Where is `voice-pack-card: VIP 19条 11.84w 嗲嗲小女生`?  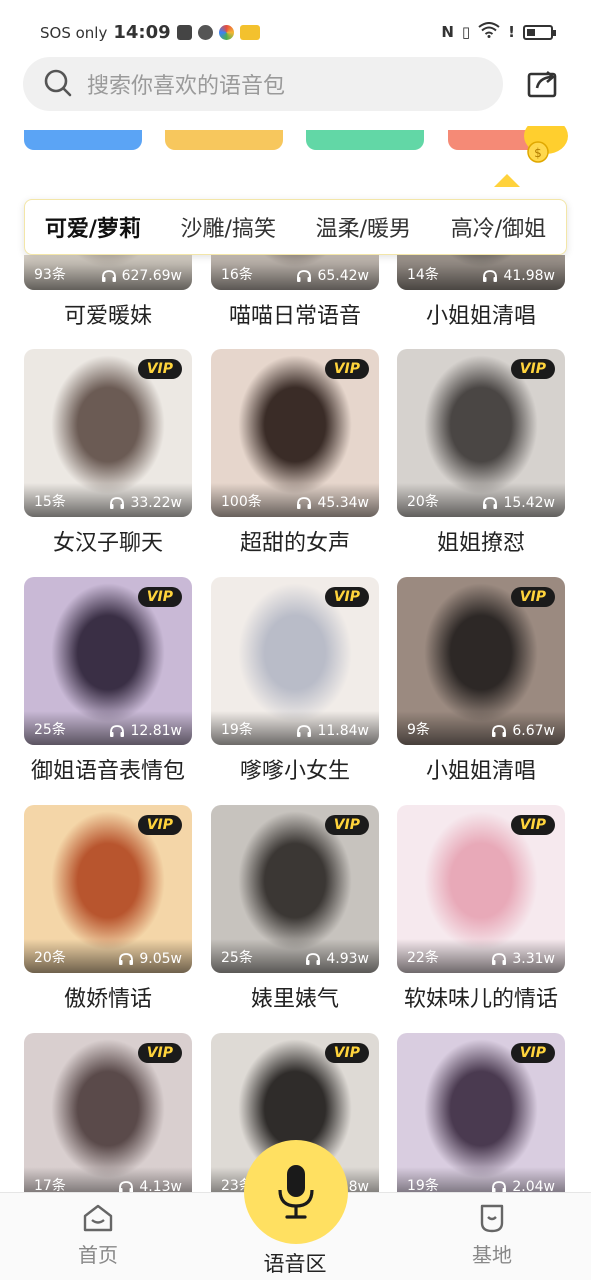 voice-pack-card: VIP 19条 11.84w 嗲嗲小女生 is located at coordinates (295, 681).